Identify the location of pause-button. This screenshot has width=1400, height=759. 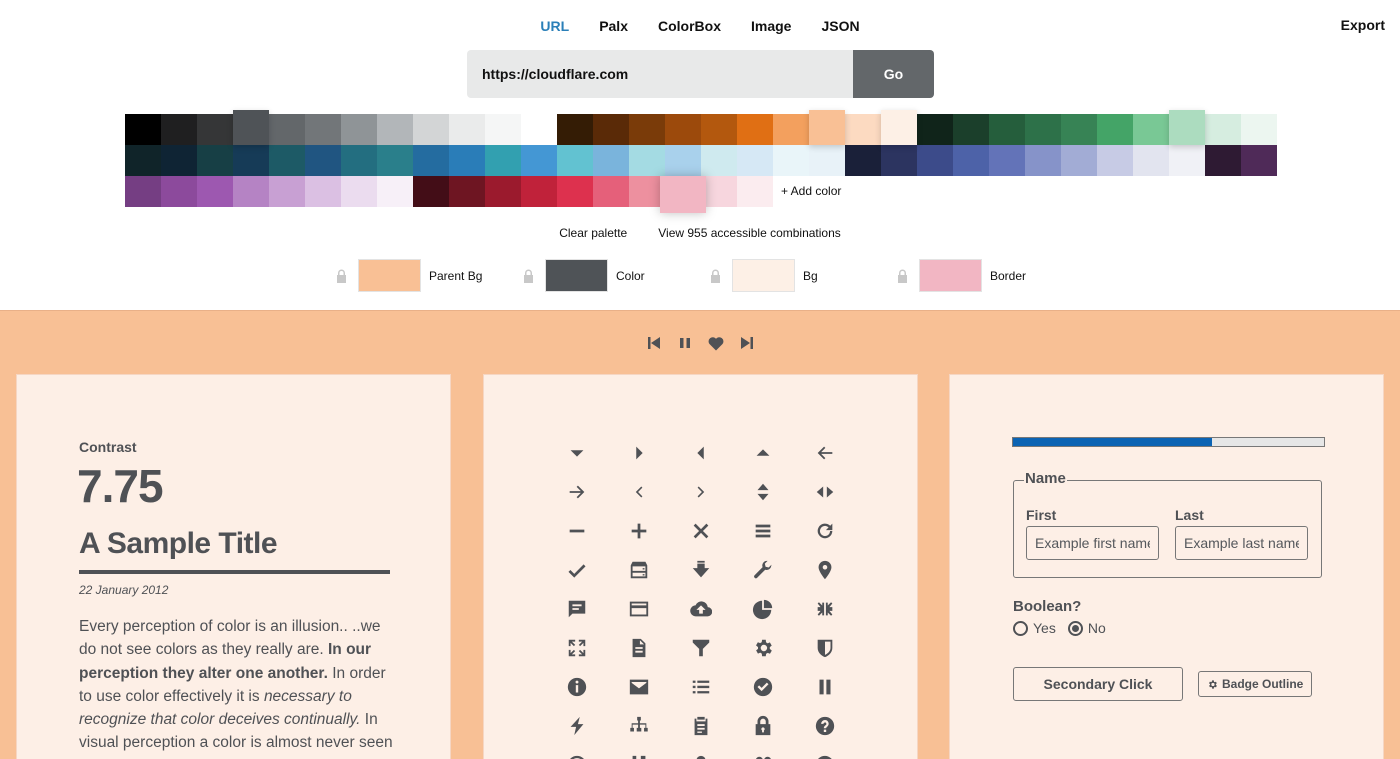
(685, 343).